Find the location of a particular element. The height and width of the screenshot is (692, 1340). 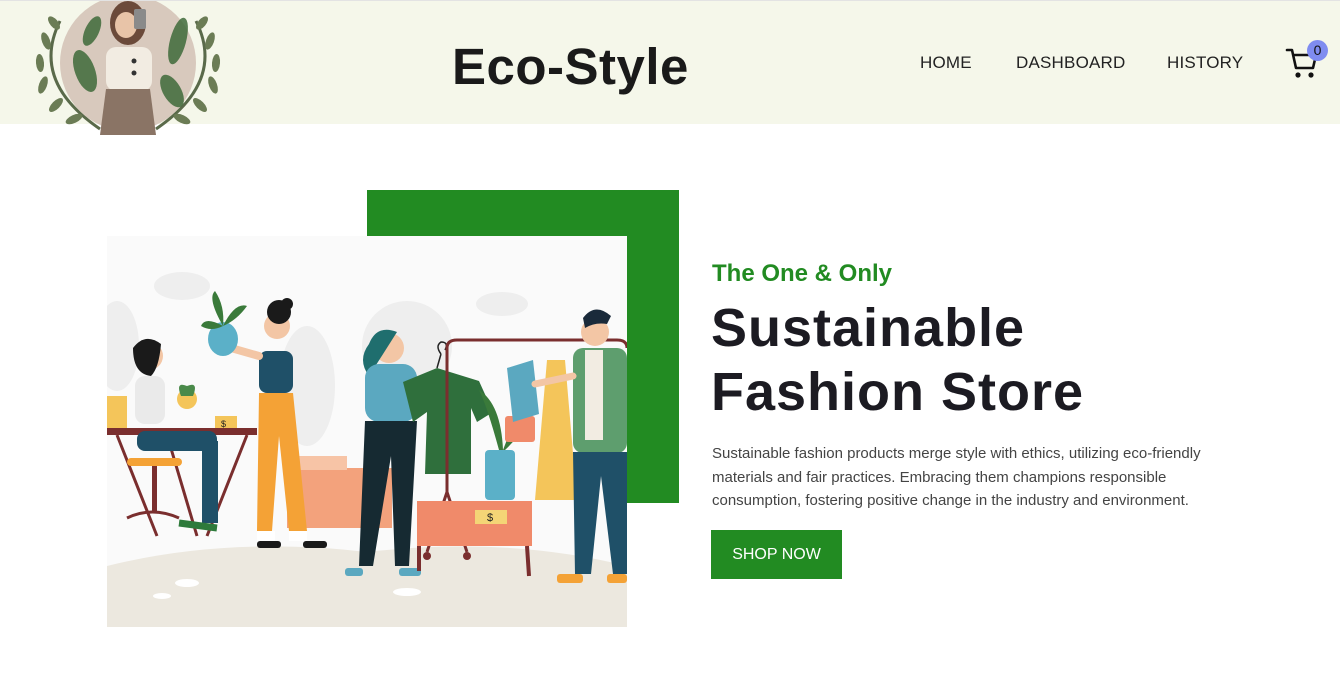

hero-title: Sustainable Fashion Store is located at coordinates (897, 360).